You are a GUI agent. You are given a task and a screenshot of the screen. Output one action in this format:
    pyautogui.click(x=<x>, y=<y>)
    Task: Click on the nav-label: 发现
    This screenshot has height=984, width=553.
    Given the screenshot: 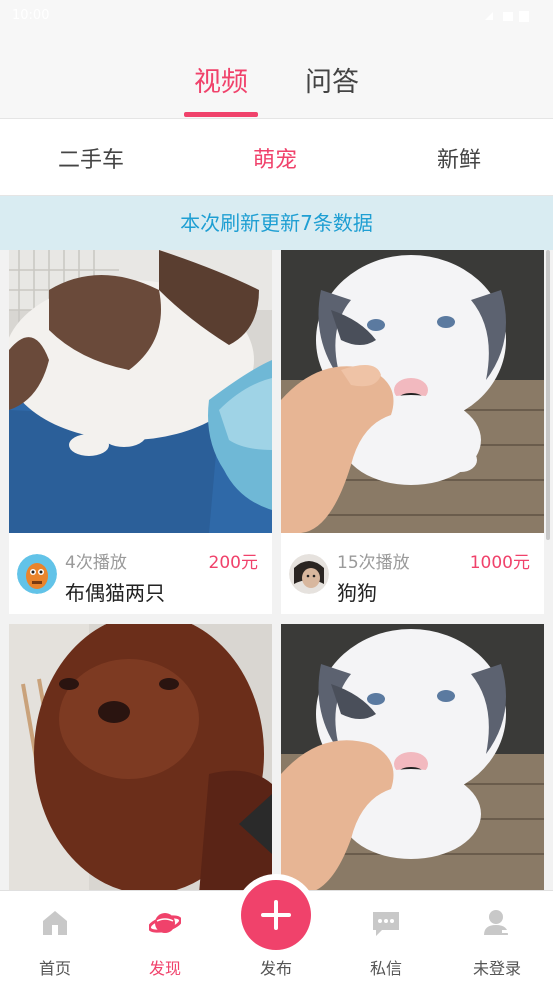 What is the action you would take?
    pyautogui.click(x=164, y=968)
    